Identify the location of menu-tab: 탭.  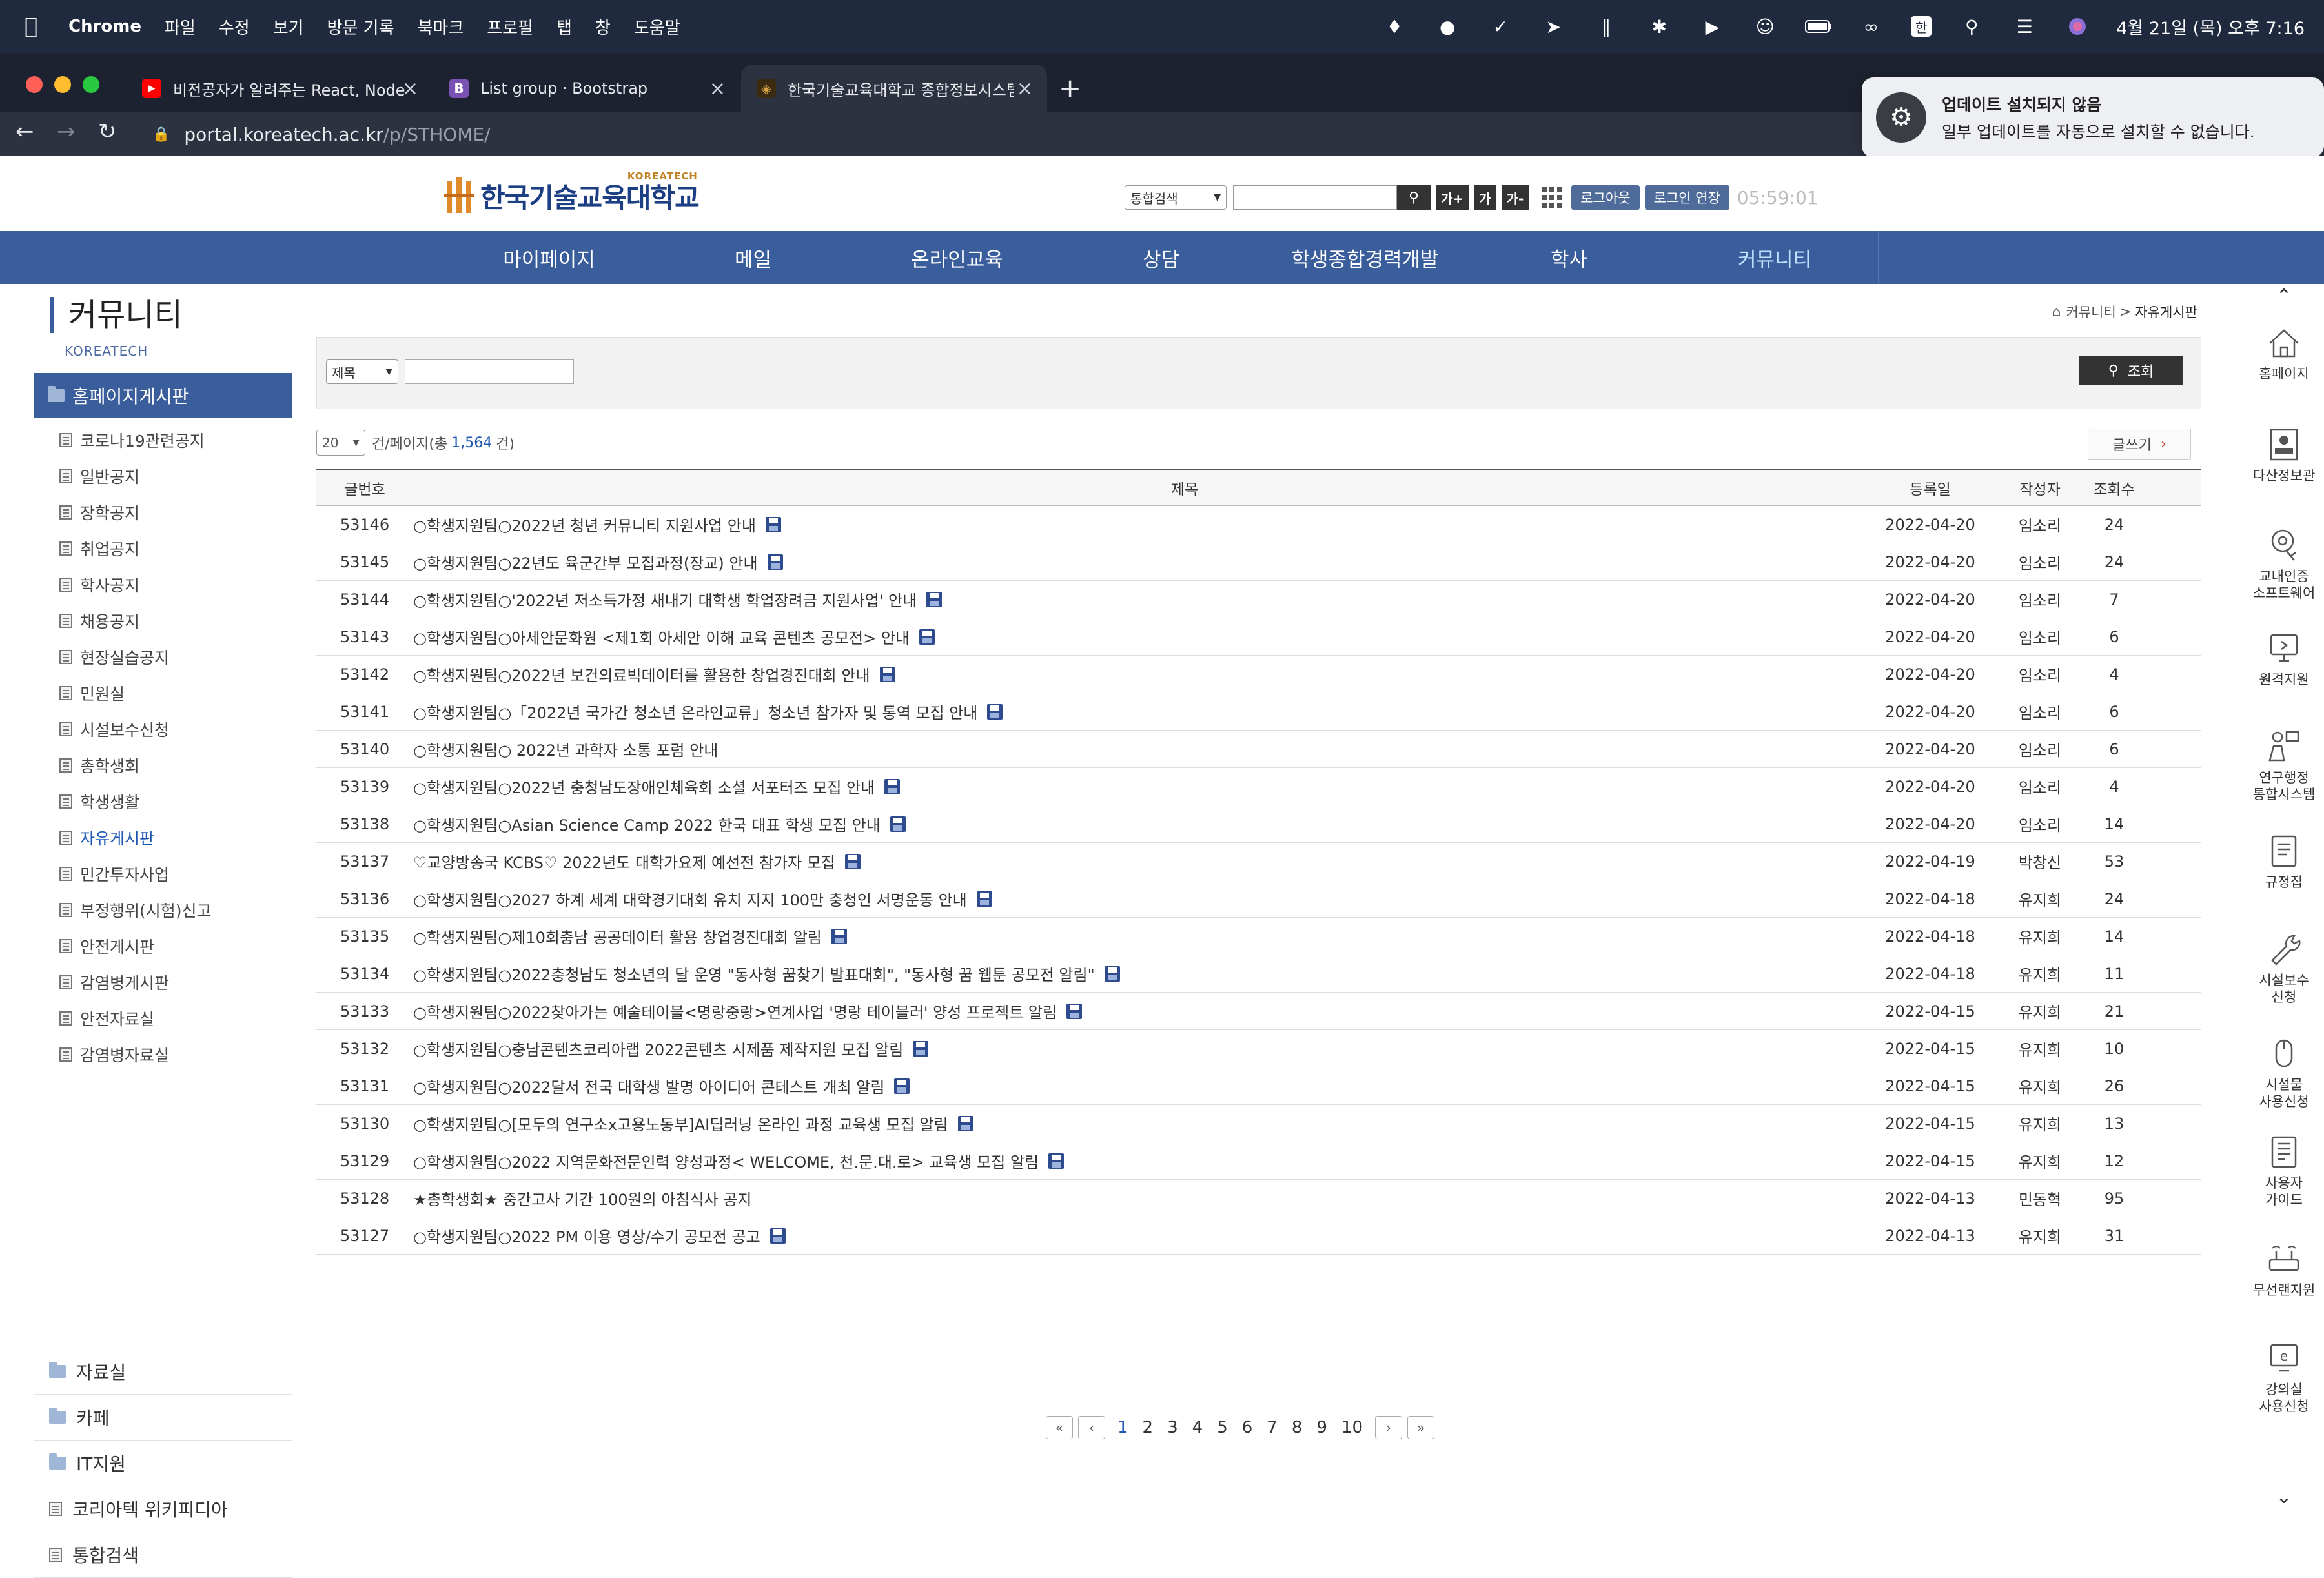
(564, 27).